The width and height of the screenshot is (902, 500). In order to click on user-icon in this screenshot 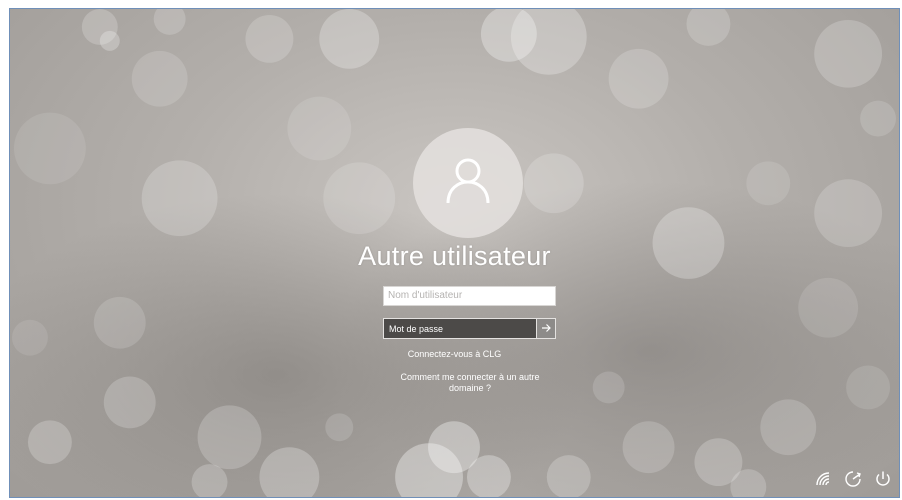, I will do `click(468, 183)`.